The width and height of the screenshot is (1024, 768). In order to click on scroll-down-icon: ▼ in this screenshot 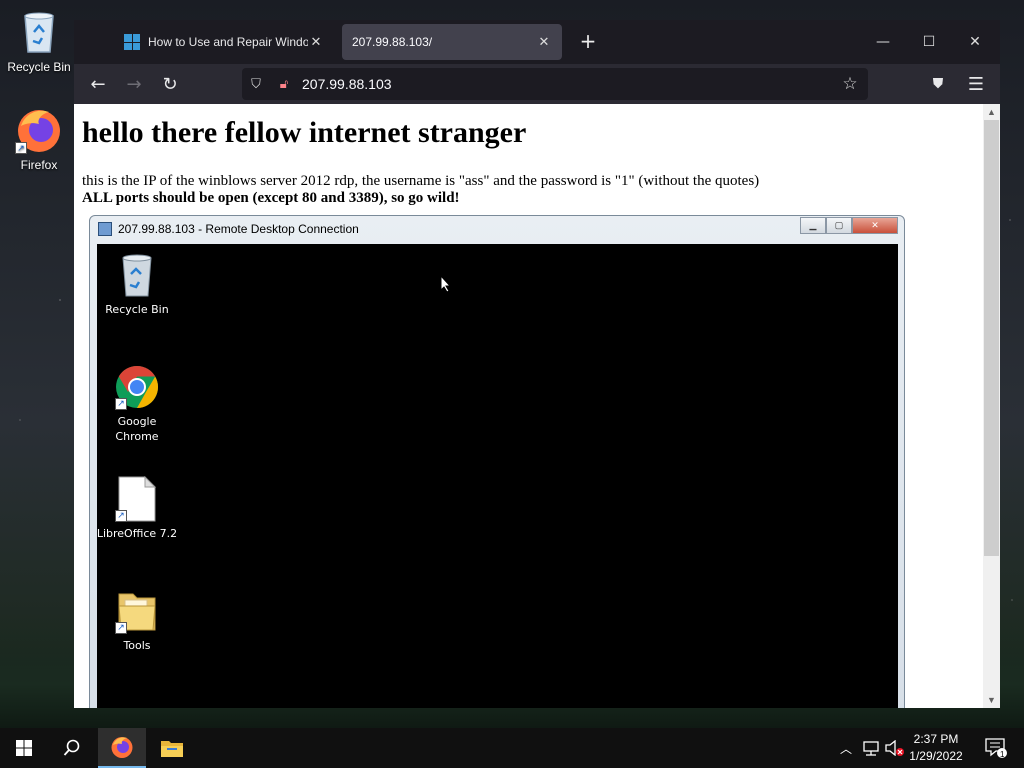, I will do `click(991, 700)`.